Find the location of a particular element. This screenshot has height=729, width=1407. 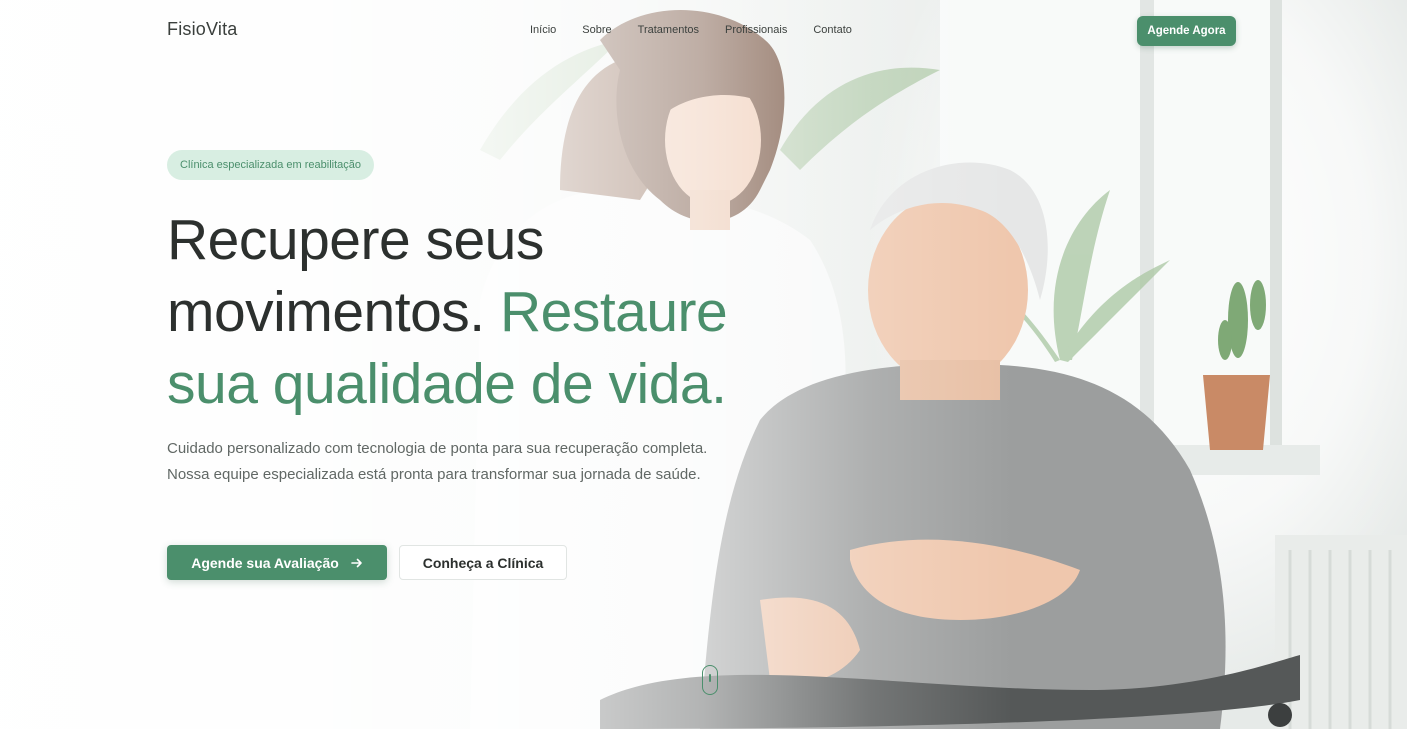

nav-link-profissionais: Profissionais is located at coordinates (756, 30).